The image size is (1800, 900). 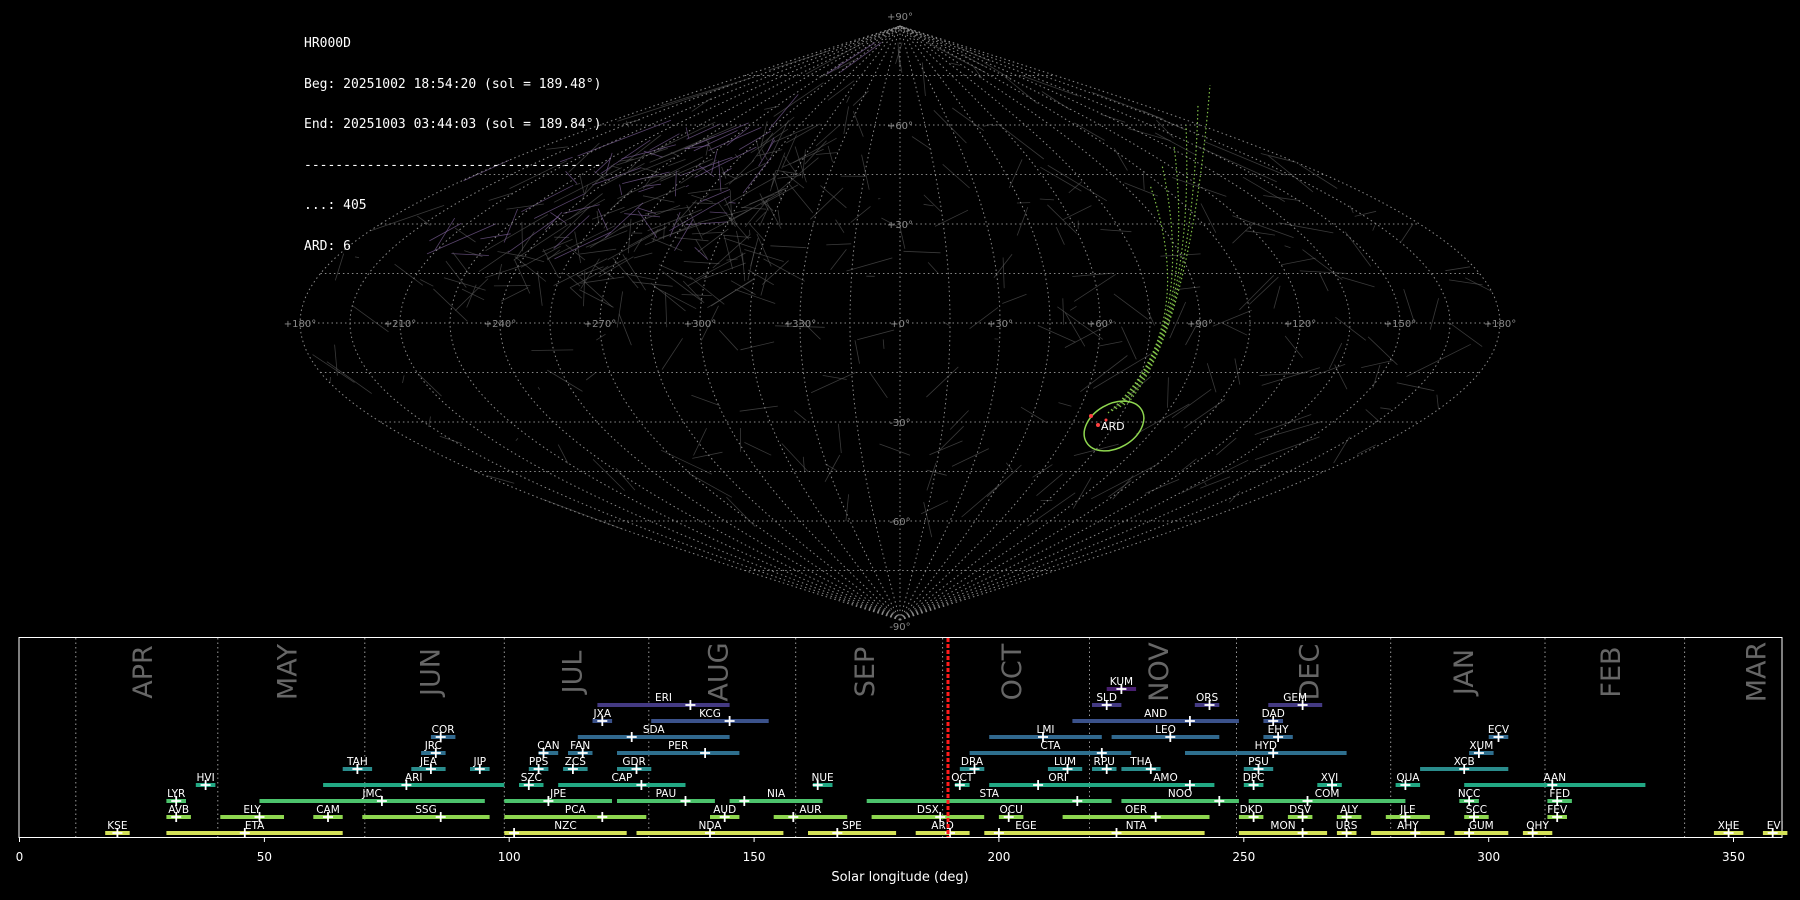 What do you see at coordinates (357, 762) in the screenshot?
I see `shower-code: TAH` at bounding box center [357, 762].